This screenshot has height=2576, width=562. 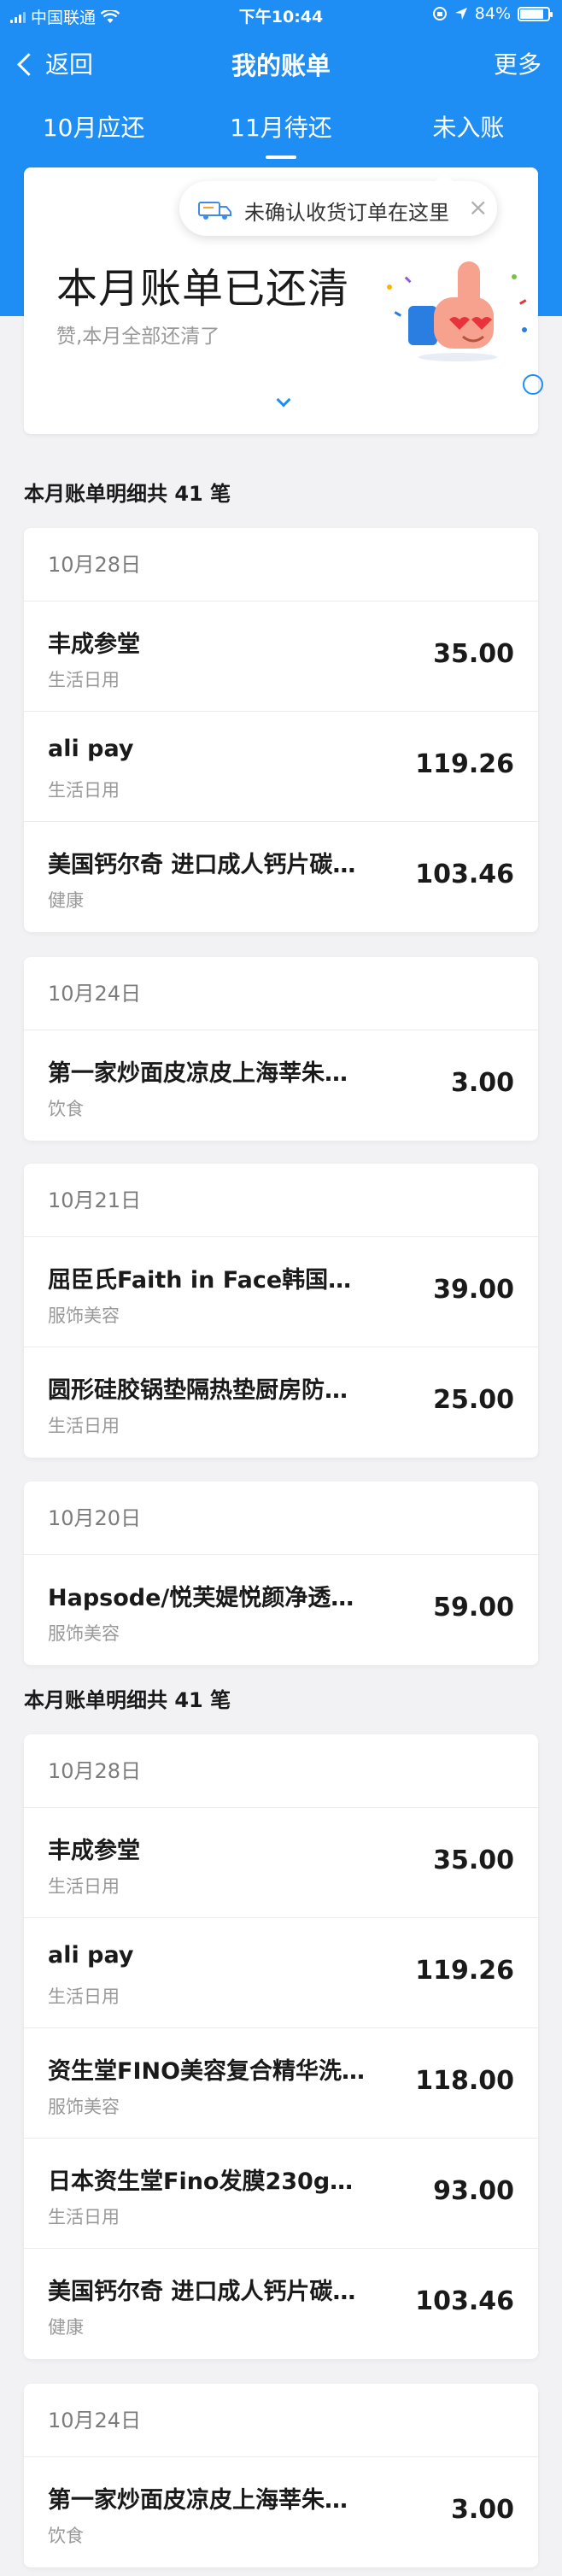 What do you see at coordinates (478, 207) in the screenshot?
I see `close-icon: ×` at bounding box center [478, 207].